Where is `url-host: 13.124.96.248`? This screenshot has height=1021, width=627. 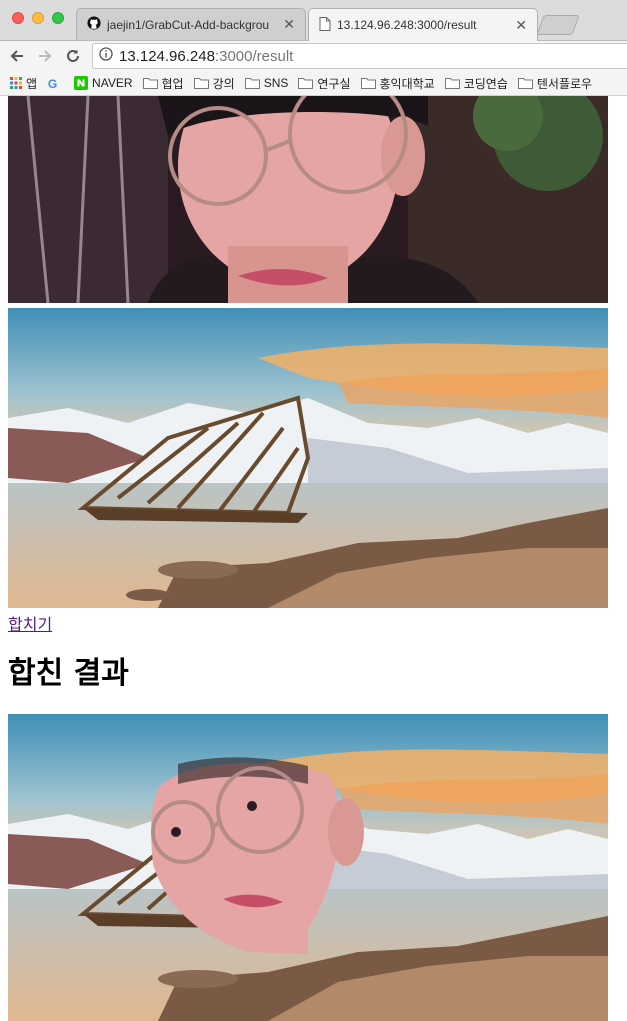
url-host: 13.124.96.248 is located at coordinates (167, 56).